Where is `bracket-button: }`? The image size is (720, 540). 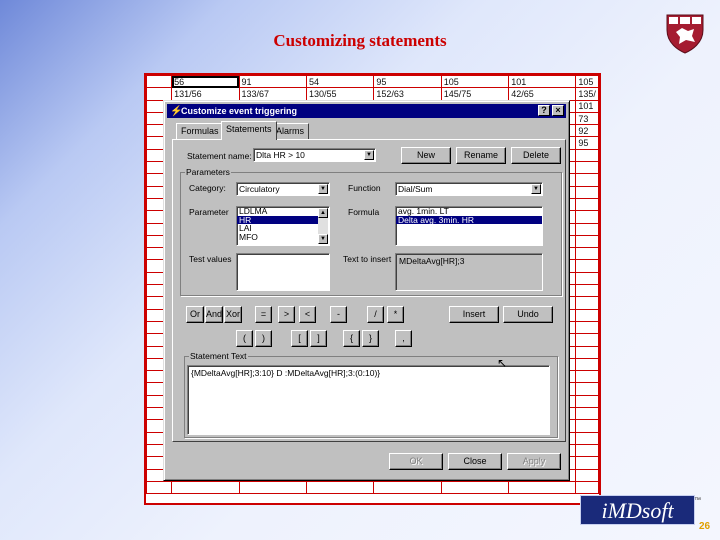 bracket-button: } is located at coordinates (370, 338).